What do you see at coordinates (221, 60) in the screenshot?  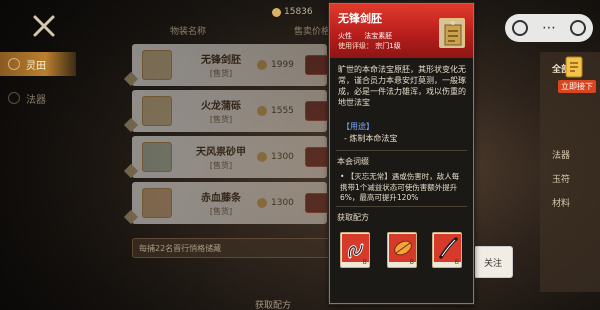 I see `item-name: 无锋剑胚` at bounding box center [221, 60].